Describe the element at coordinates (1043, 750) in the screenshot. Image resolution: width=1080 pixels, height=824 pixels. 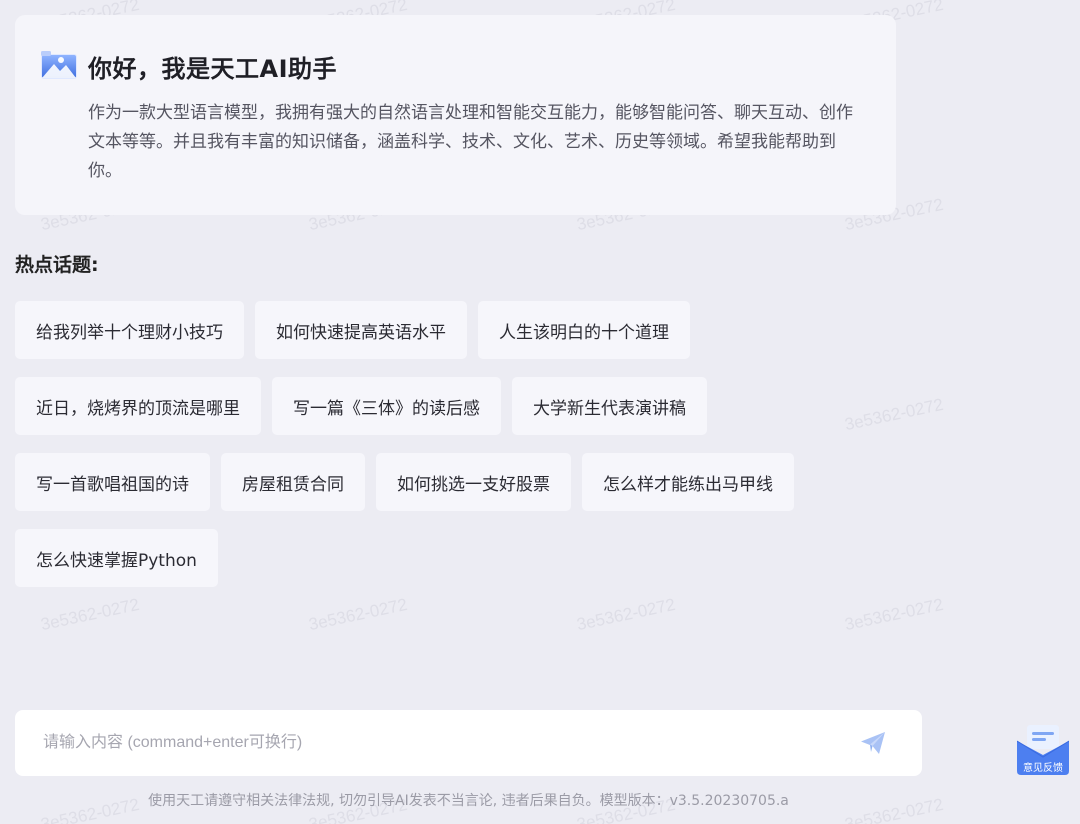
I see `feedback-button: 意见反馈` at that location.